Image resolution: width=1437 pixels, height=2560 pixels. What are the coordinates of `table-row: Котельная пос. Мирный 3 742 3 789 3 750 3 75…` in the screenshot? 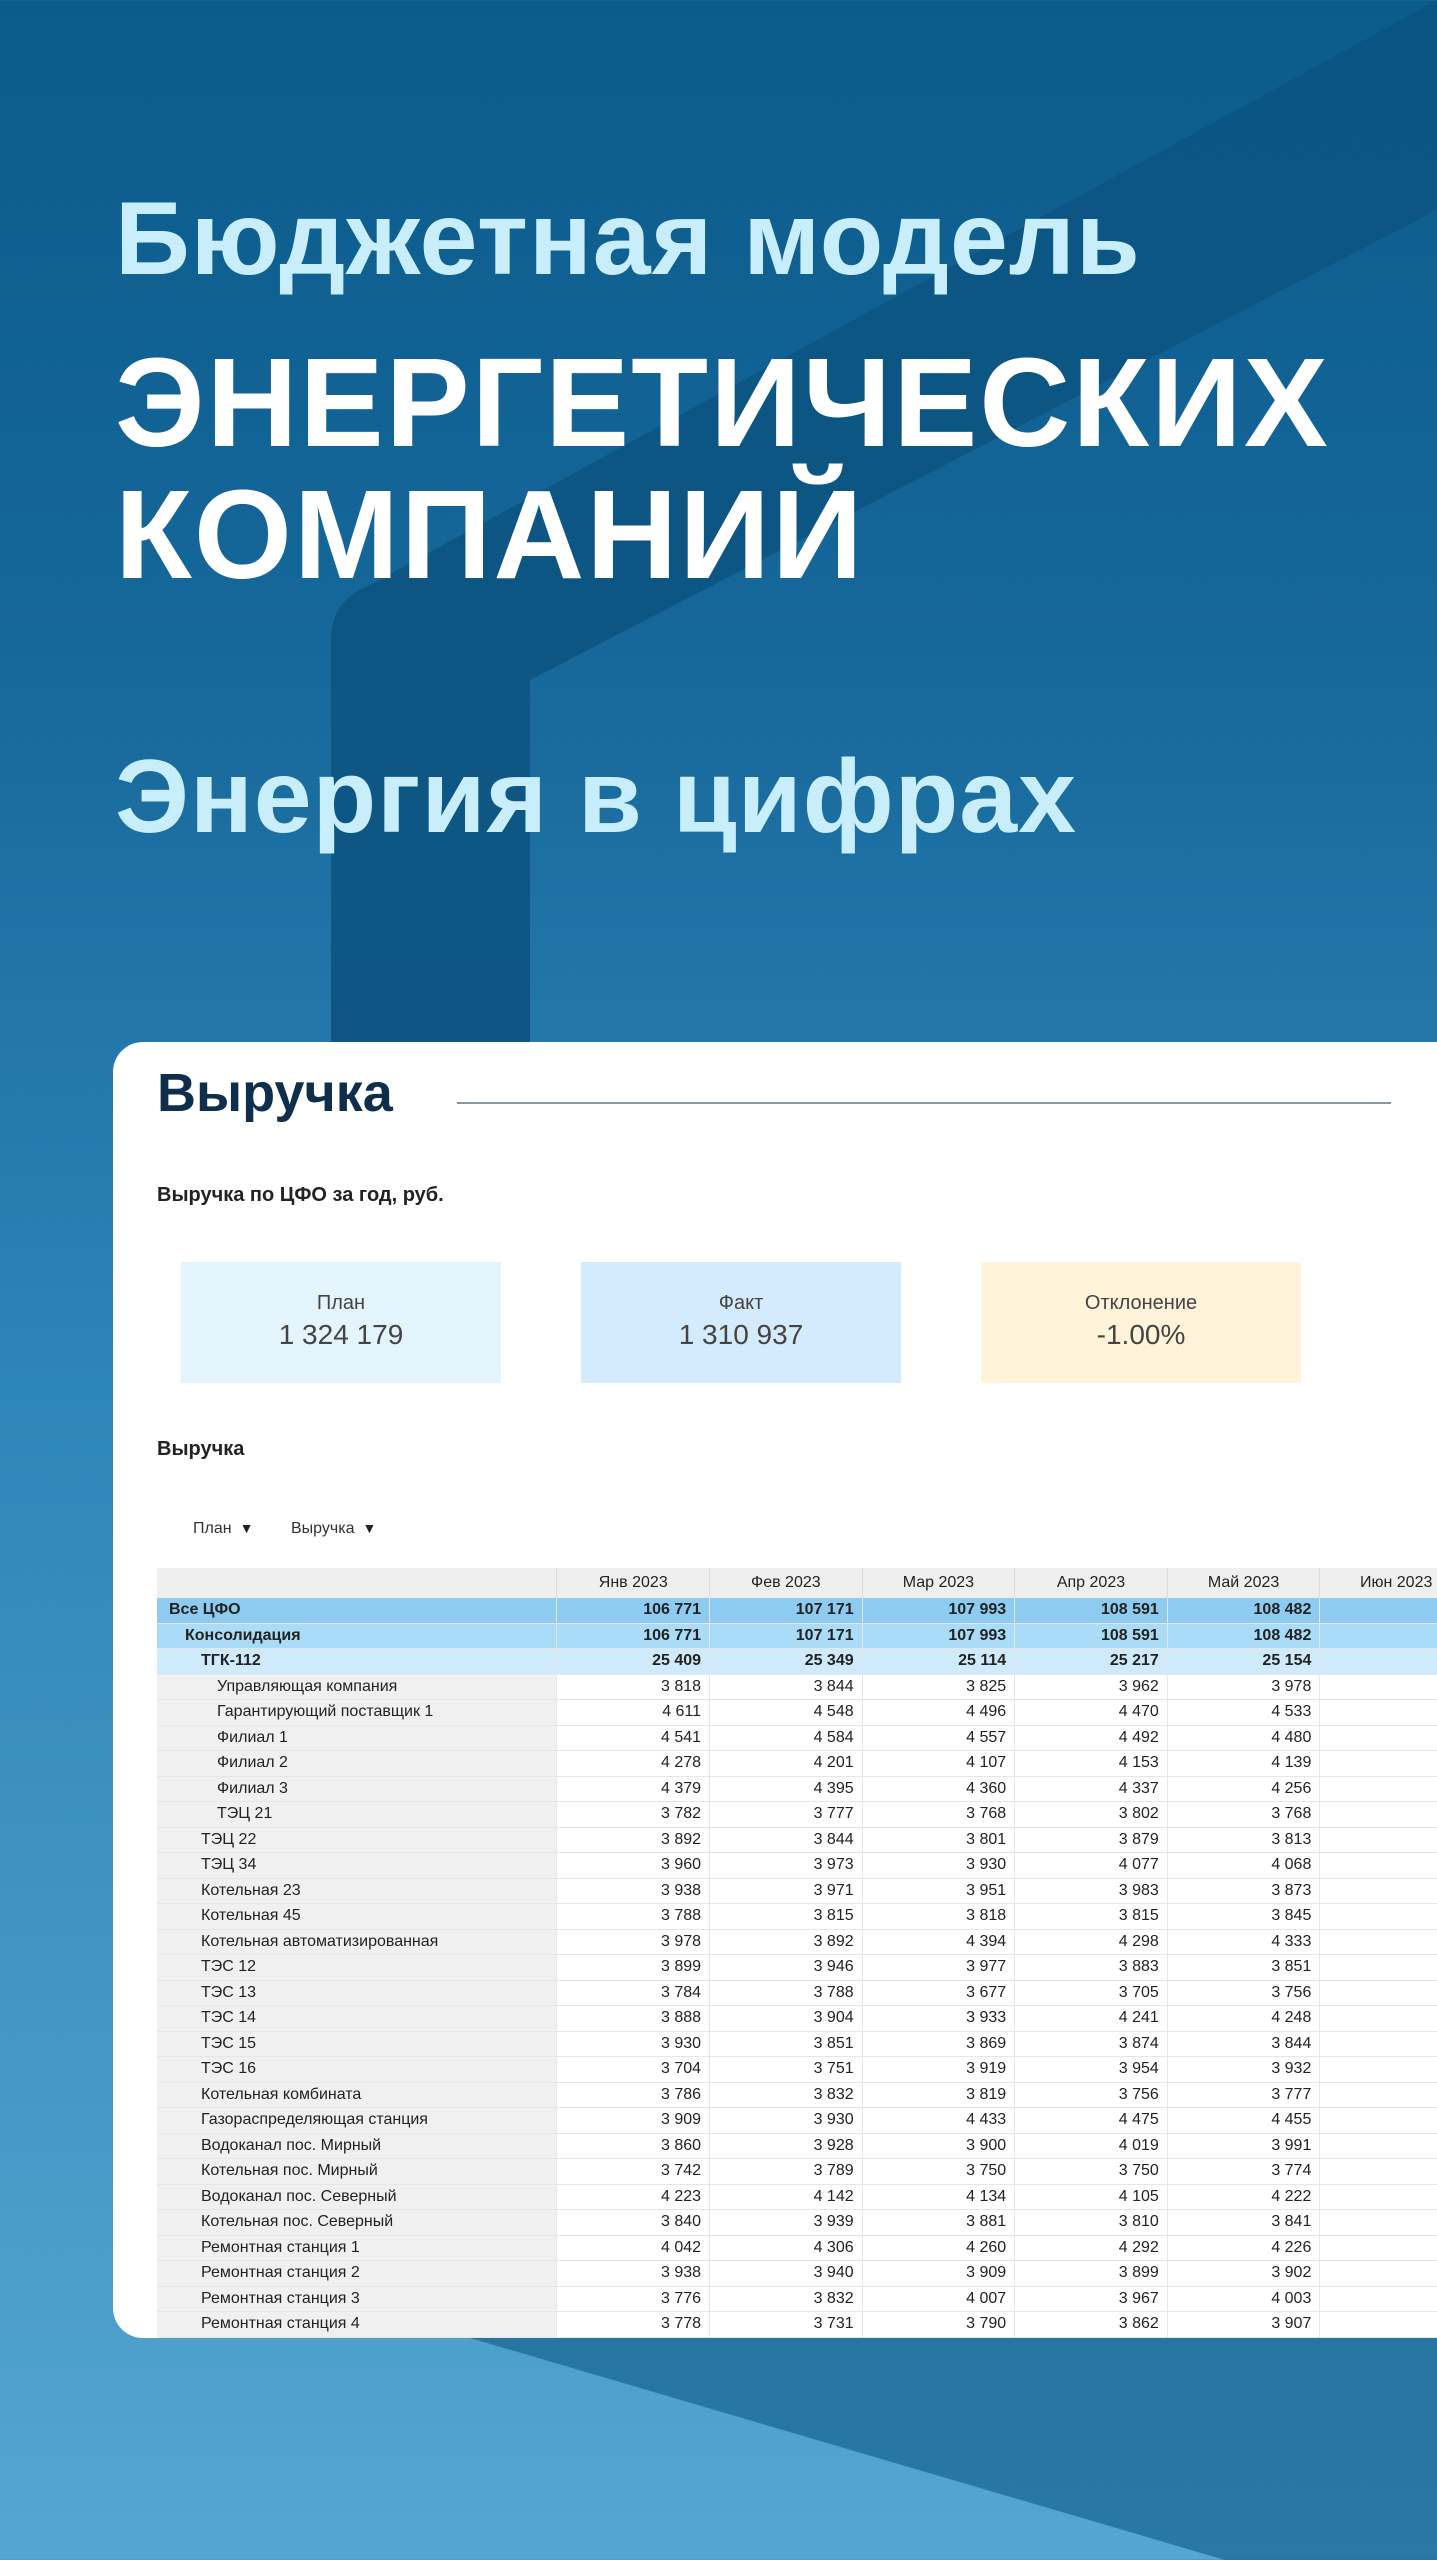 It's located at (797, 2171).